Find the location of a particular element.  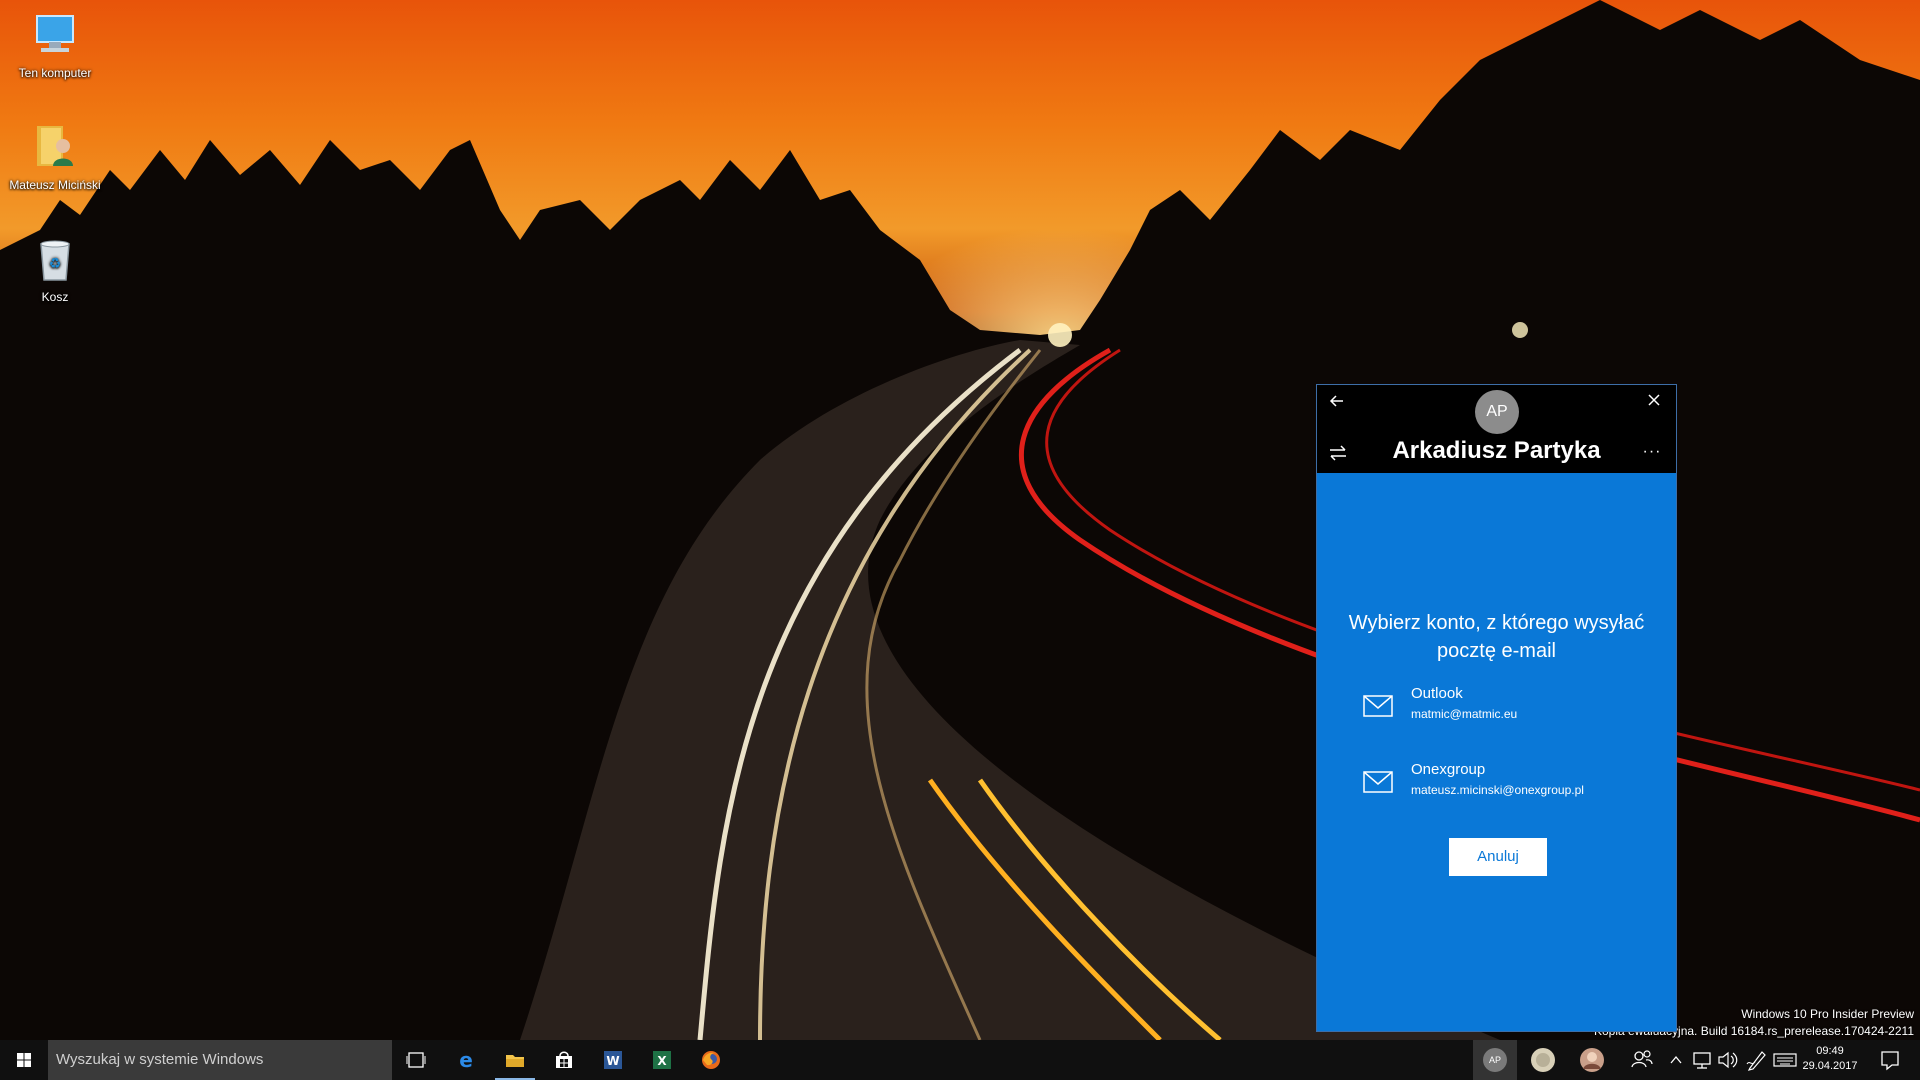

switch-accounts-icon is located at coordinates (1338, 453).